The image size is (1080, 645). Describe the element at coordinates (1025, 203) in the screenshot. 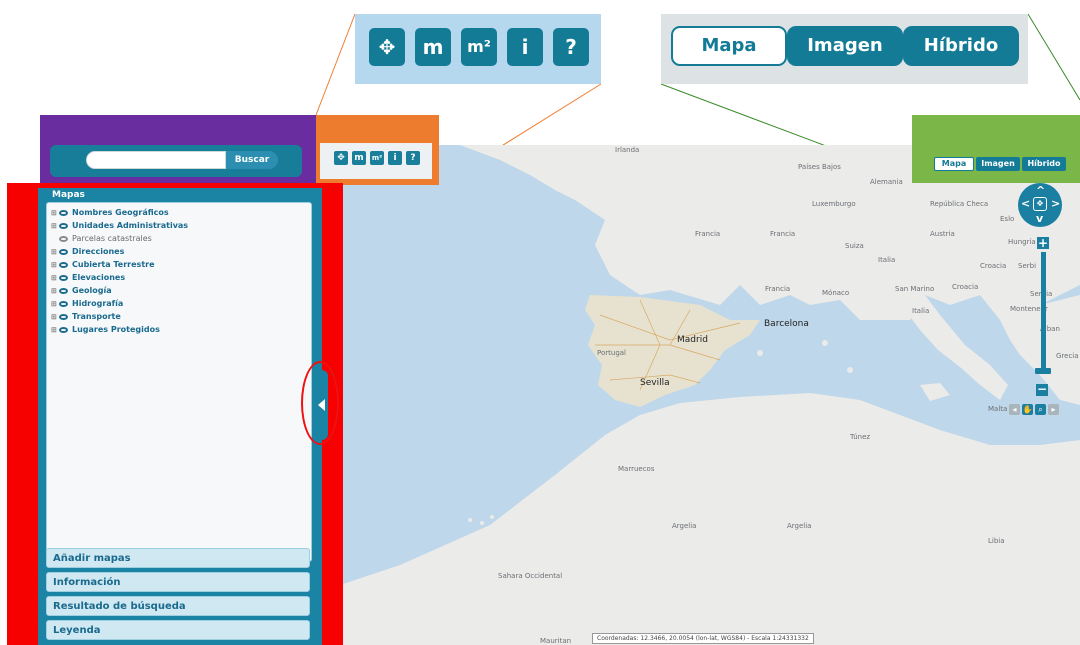

I see `pan-left-icon: <` at that location.